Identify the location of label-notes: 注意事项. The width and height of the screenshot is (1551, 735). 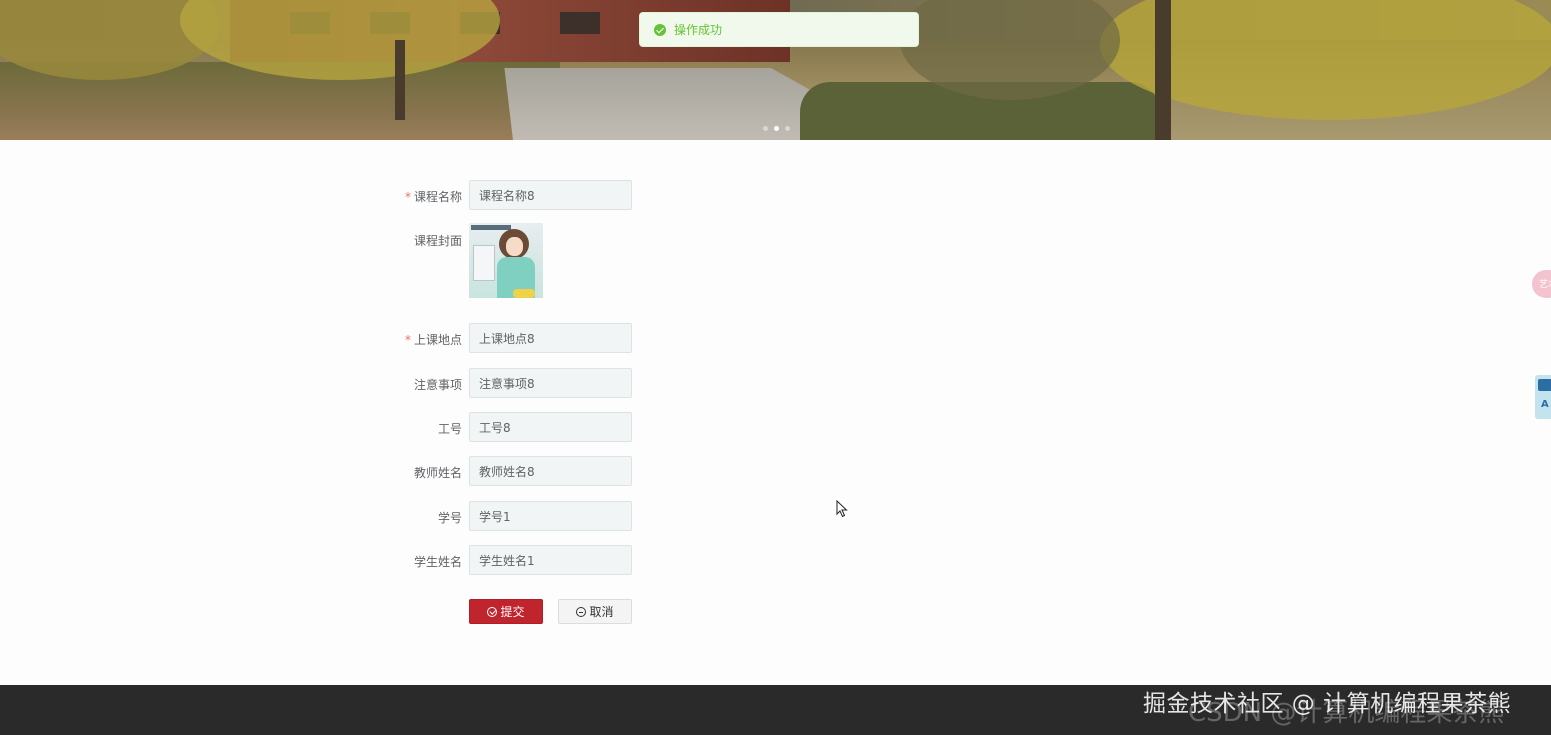
(437, 385).